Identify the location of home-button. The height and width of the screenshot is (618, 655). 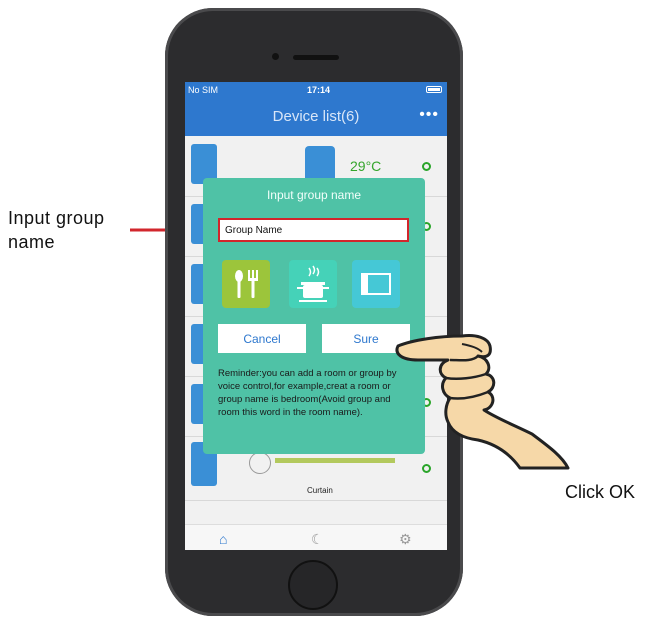
(313, 585).